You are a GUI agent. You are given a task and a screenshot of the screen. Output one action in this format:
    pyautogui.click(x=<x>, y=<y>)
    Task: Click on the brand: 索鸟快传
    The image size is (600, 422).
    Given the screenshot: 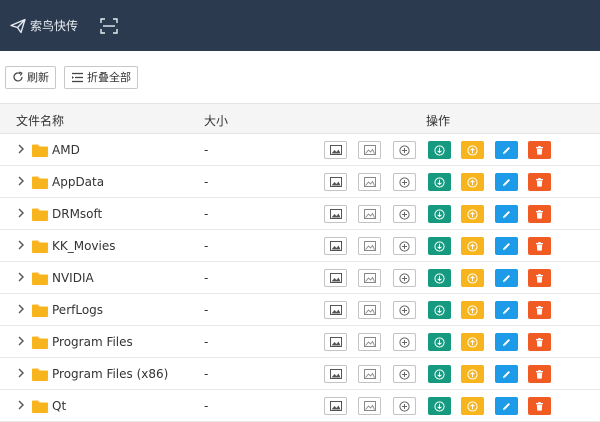 What is the action you would take?
    pyautogui.click(x=44, y=25)
    